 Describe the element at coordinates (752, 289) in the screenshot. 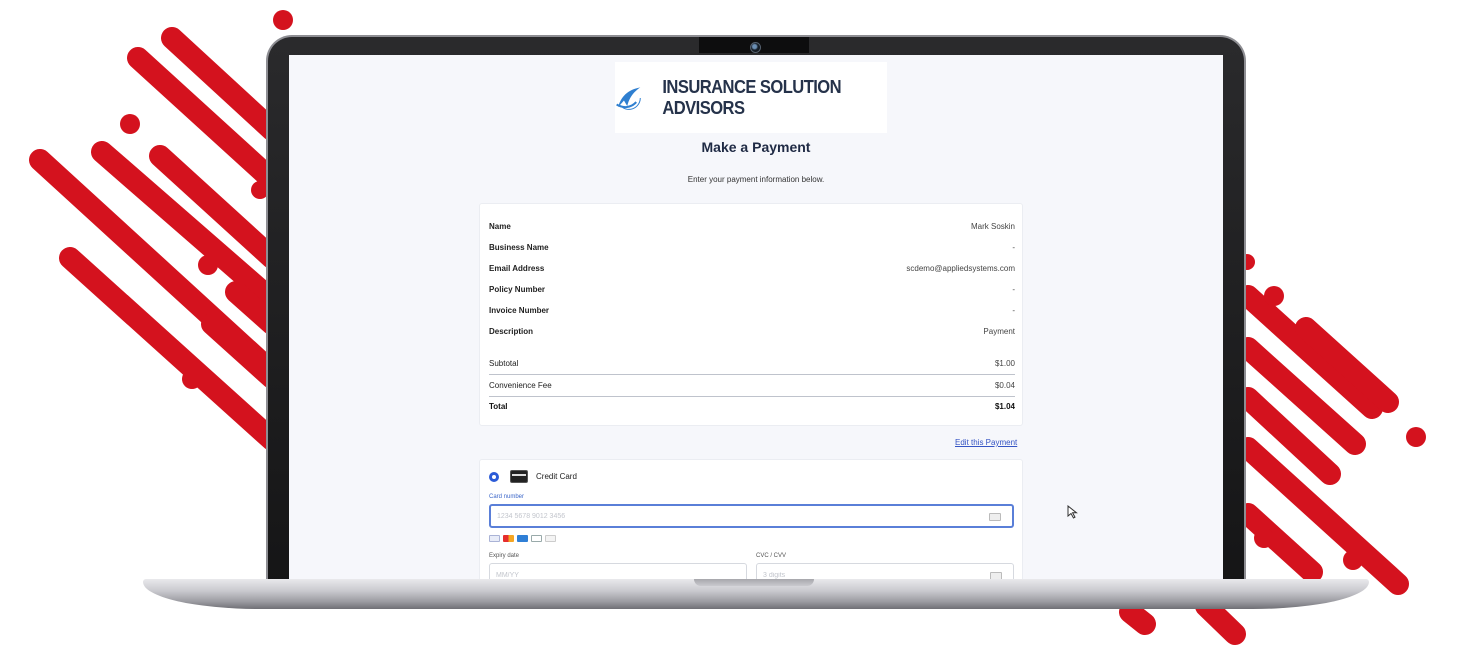

I see `summary-row-policy-number: Policy Number -` at that location.